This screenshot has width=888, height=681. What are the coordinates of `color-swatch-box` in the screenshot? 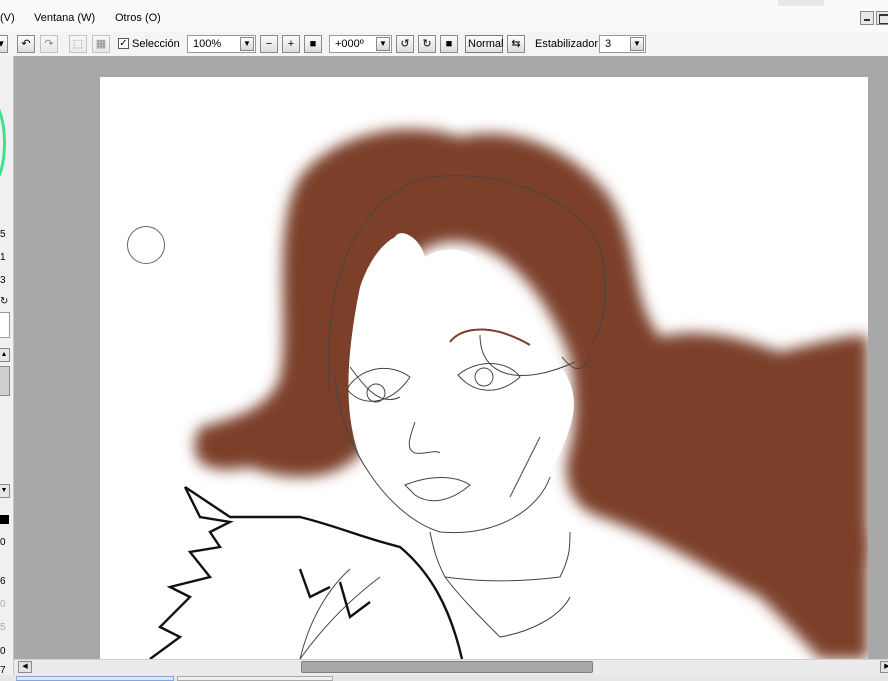 It's located at (5, 325).